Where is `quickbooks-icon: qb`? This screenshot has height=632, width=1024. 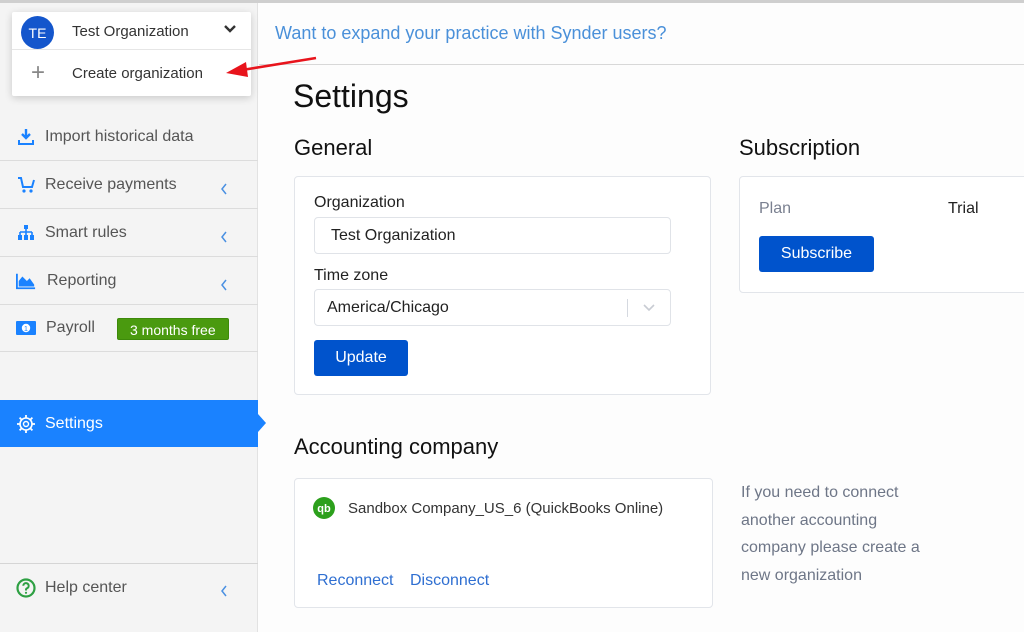 quickbooks-icon: qb is located at coordinates (324, 510).